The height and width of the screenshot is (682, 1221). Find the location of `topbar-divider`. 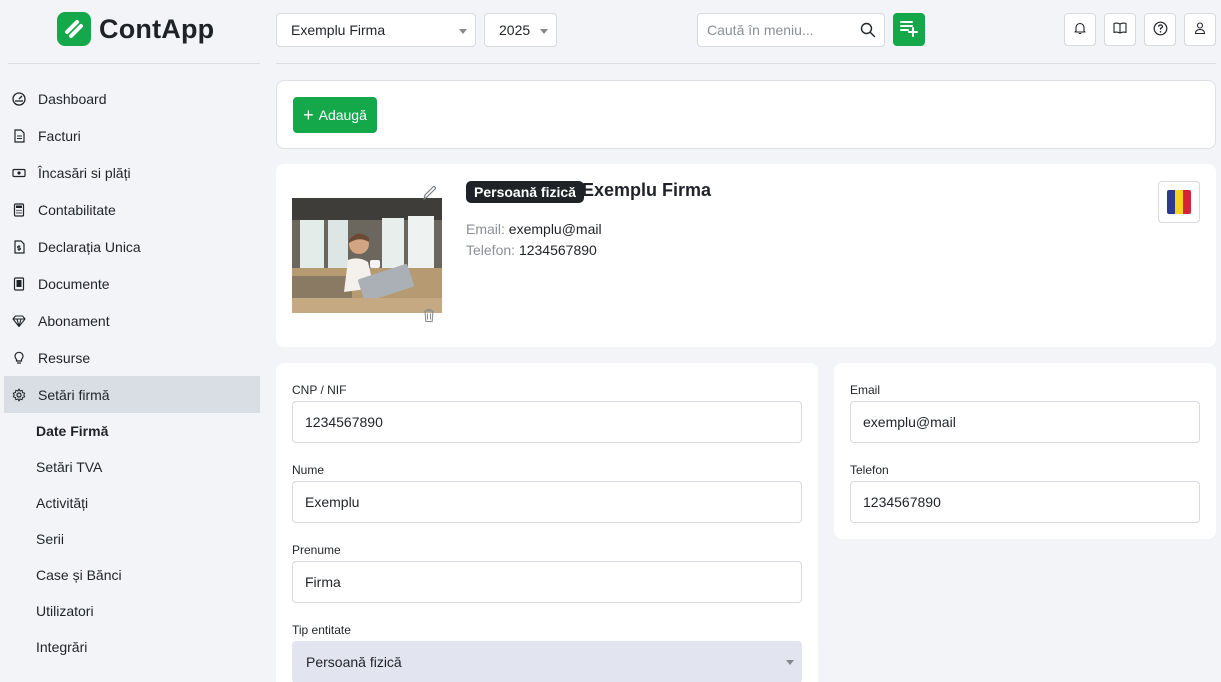

topbar-divider is located at coordinates (746, 63).